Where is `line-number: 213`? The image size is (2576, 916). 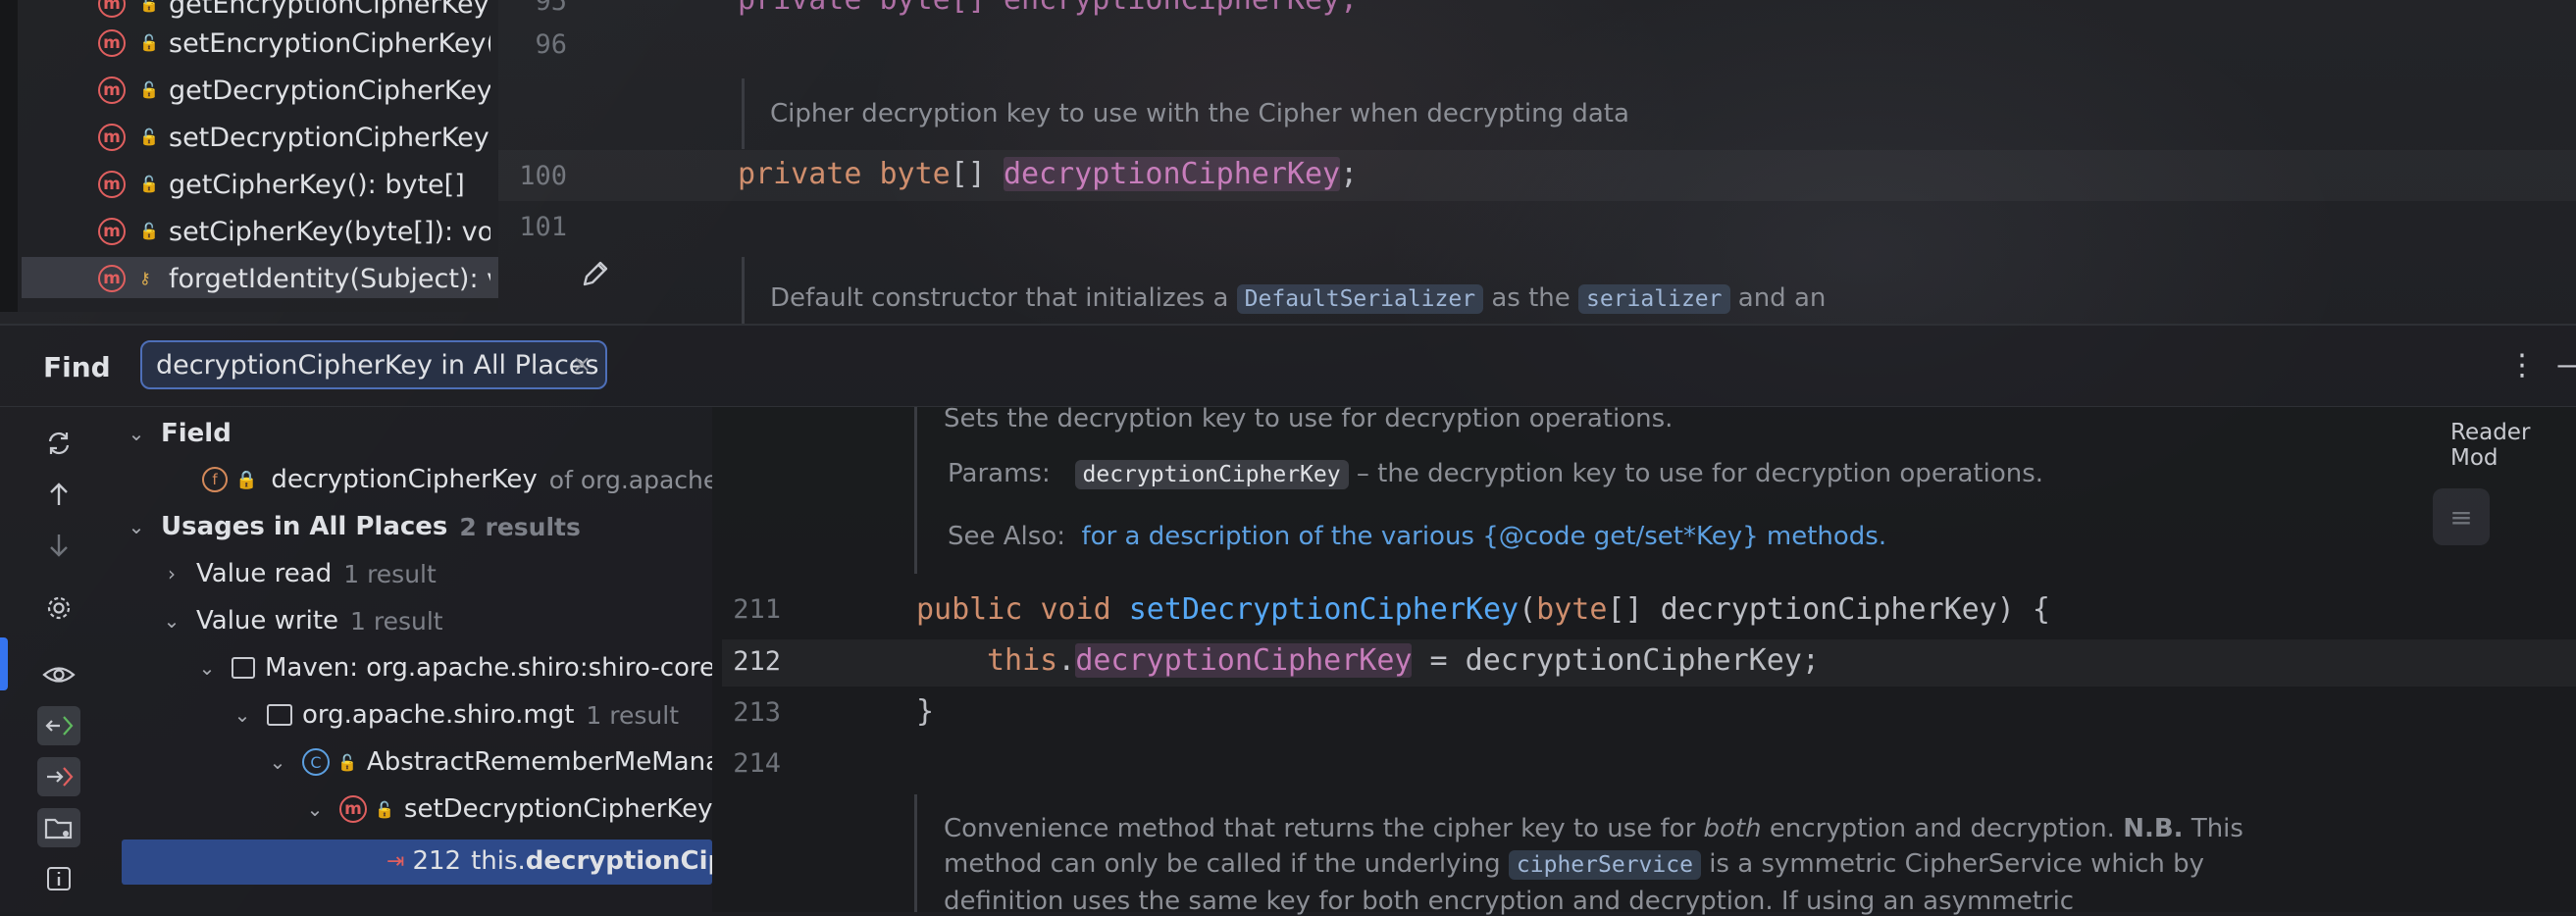 line-number: 213 is located at coordinates (757, 712).